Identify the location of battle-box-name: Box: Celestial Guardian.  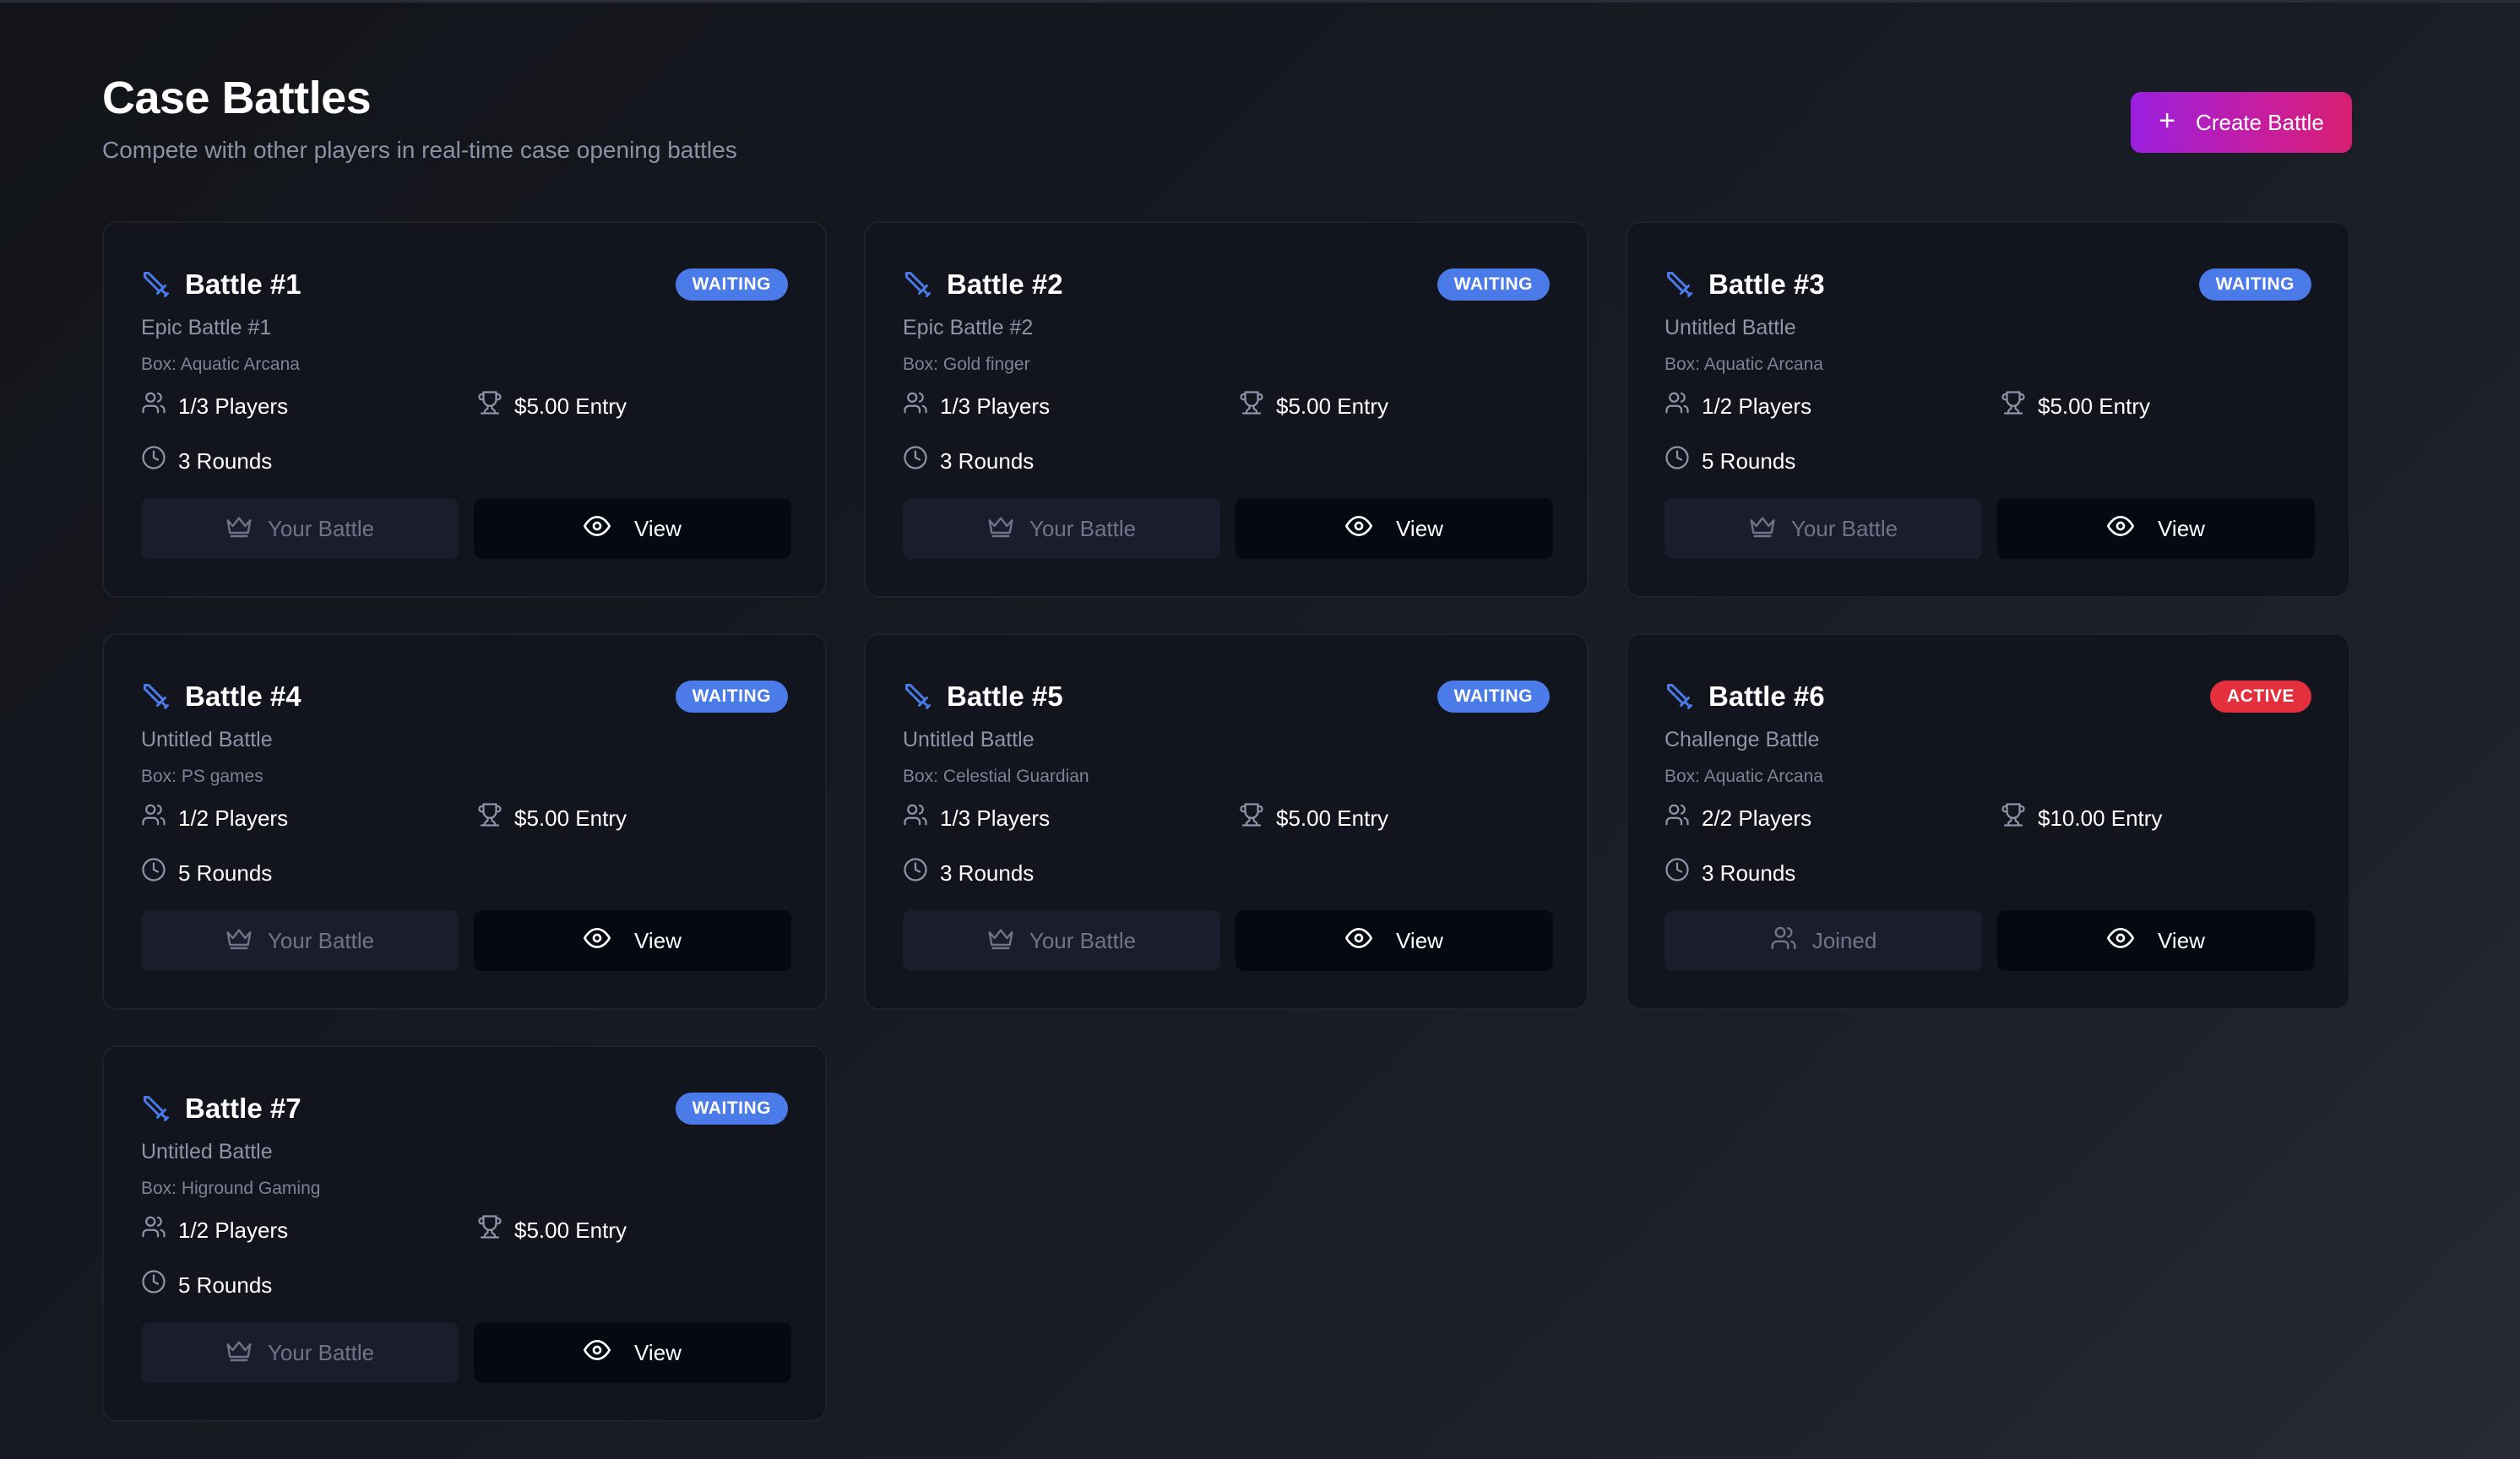
(996, 776).